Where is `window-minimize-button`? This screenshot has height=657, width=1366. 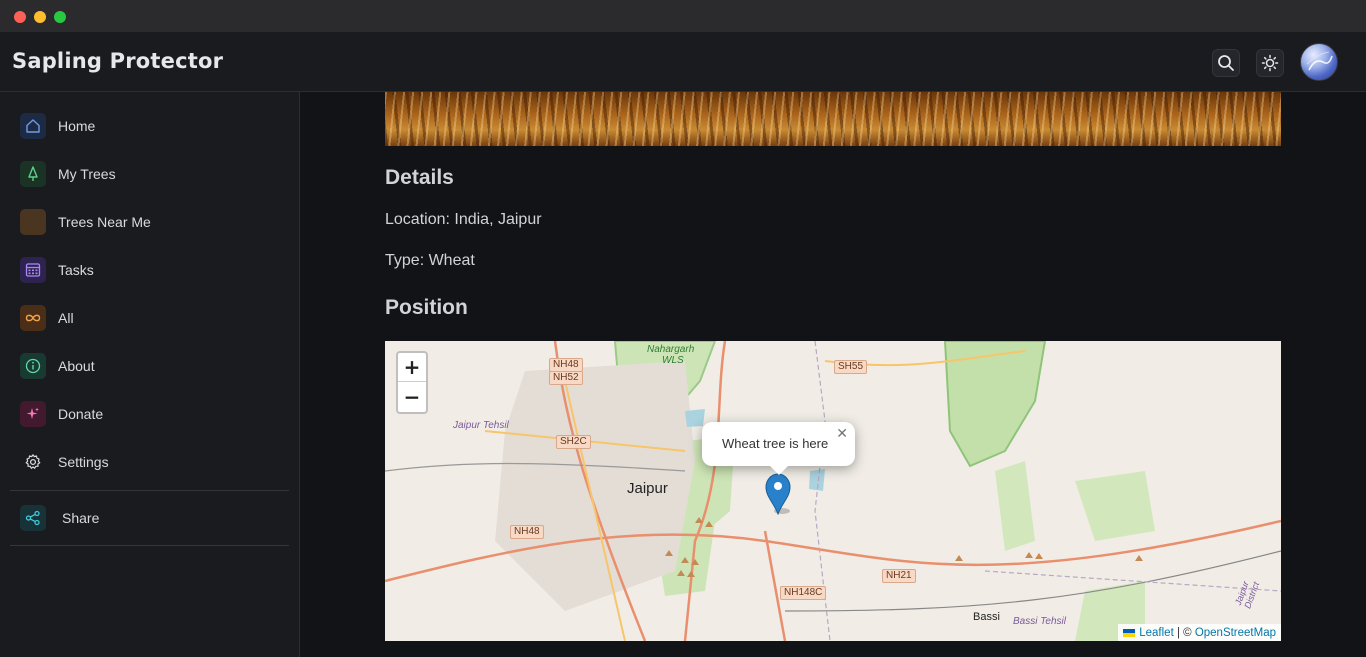
window-minimize-button is located at coordinates (40, 17).